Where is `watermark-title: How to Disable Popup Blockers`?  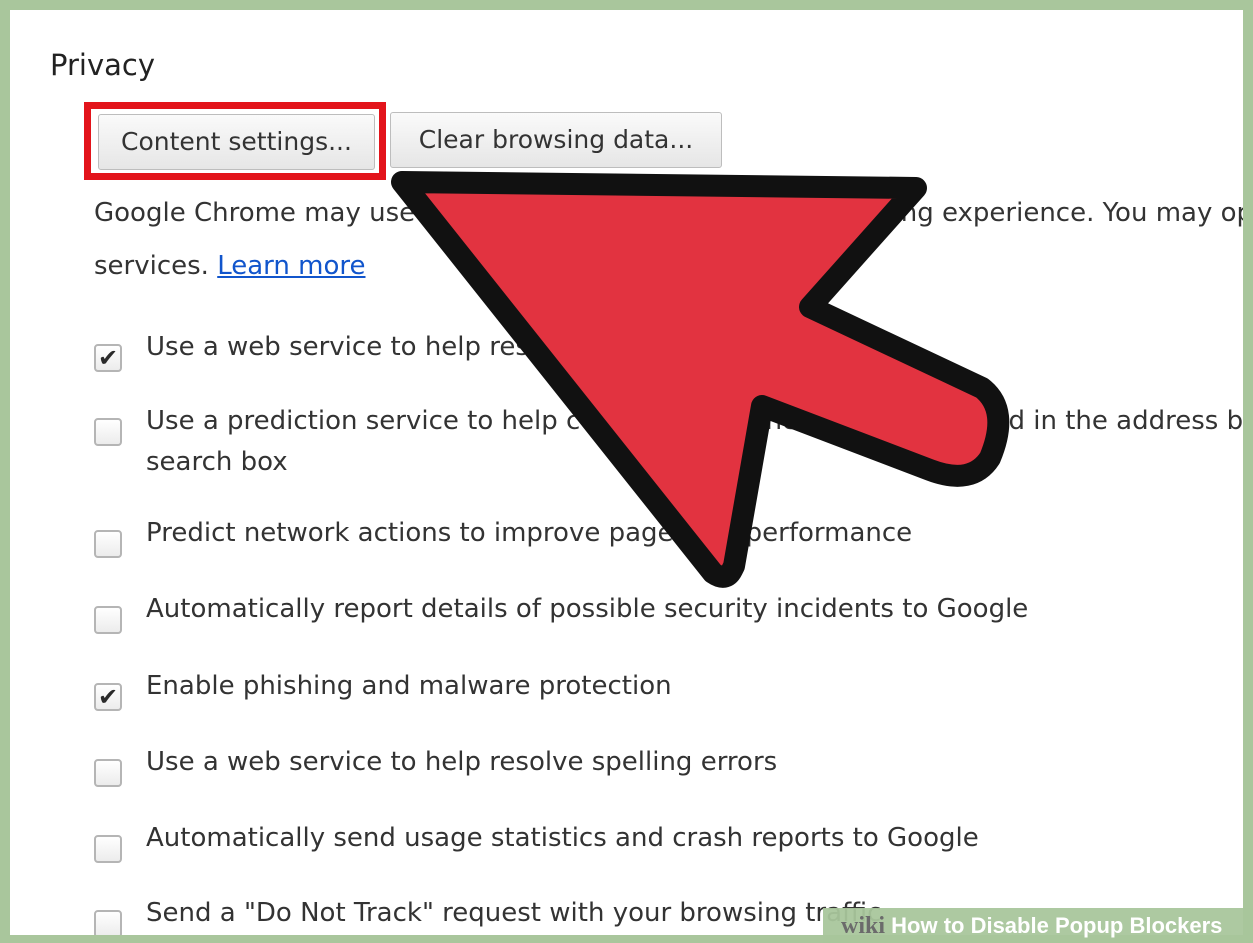
watermark-title: How to Disable Popup Blockers is located at coordinates (1057, 925).